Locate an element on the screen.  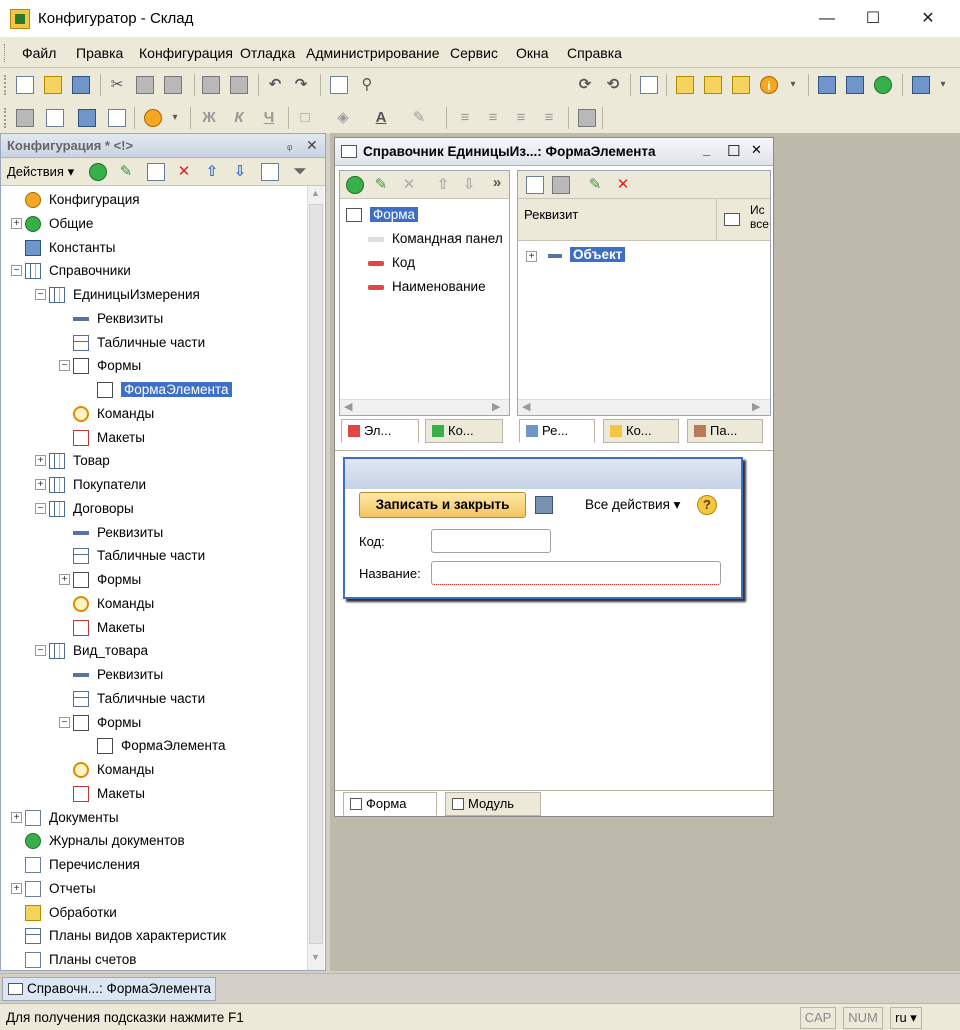
database-icon is located at coordinates (921, 85).